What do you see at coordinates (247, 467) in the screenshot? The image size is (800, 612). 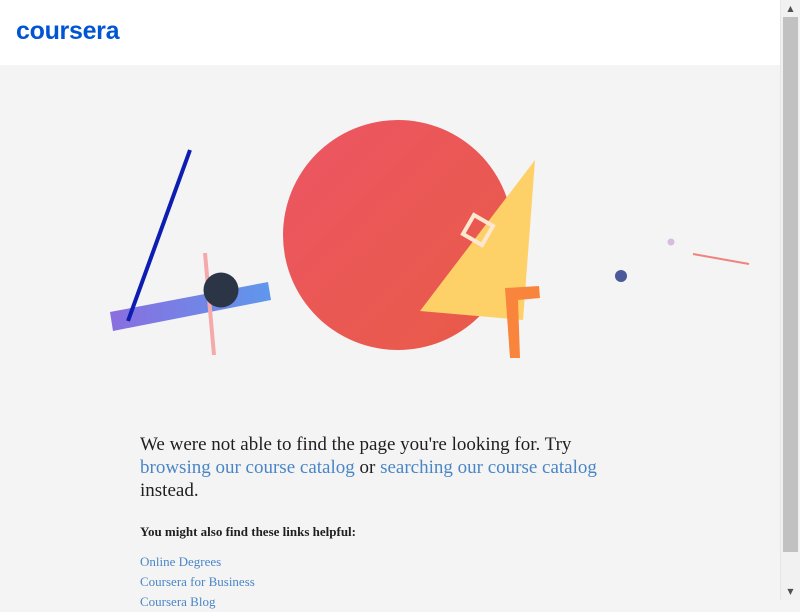 I see `browse-catalog-link: browsing our course catalog` at bounding box center [247, 467].